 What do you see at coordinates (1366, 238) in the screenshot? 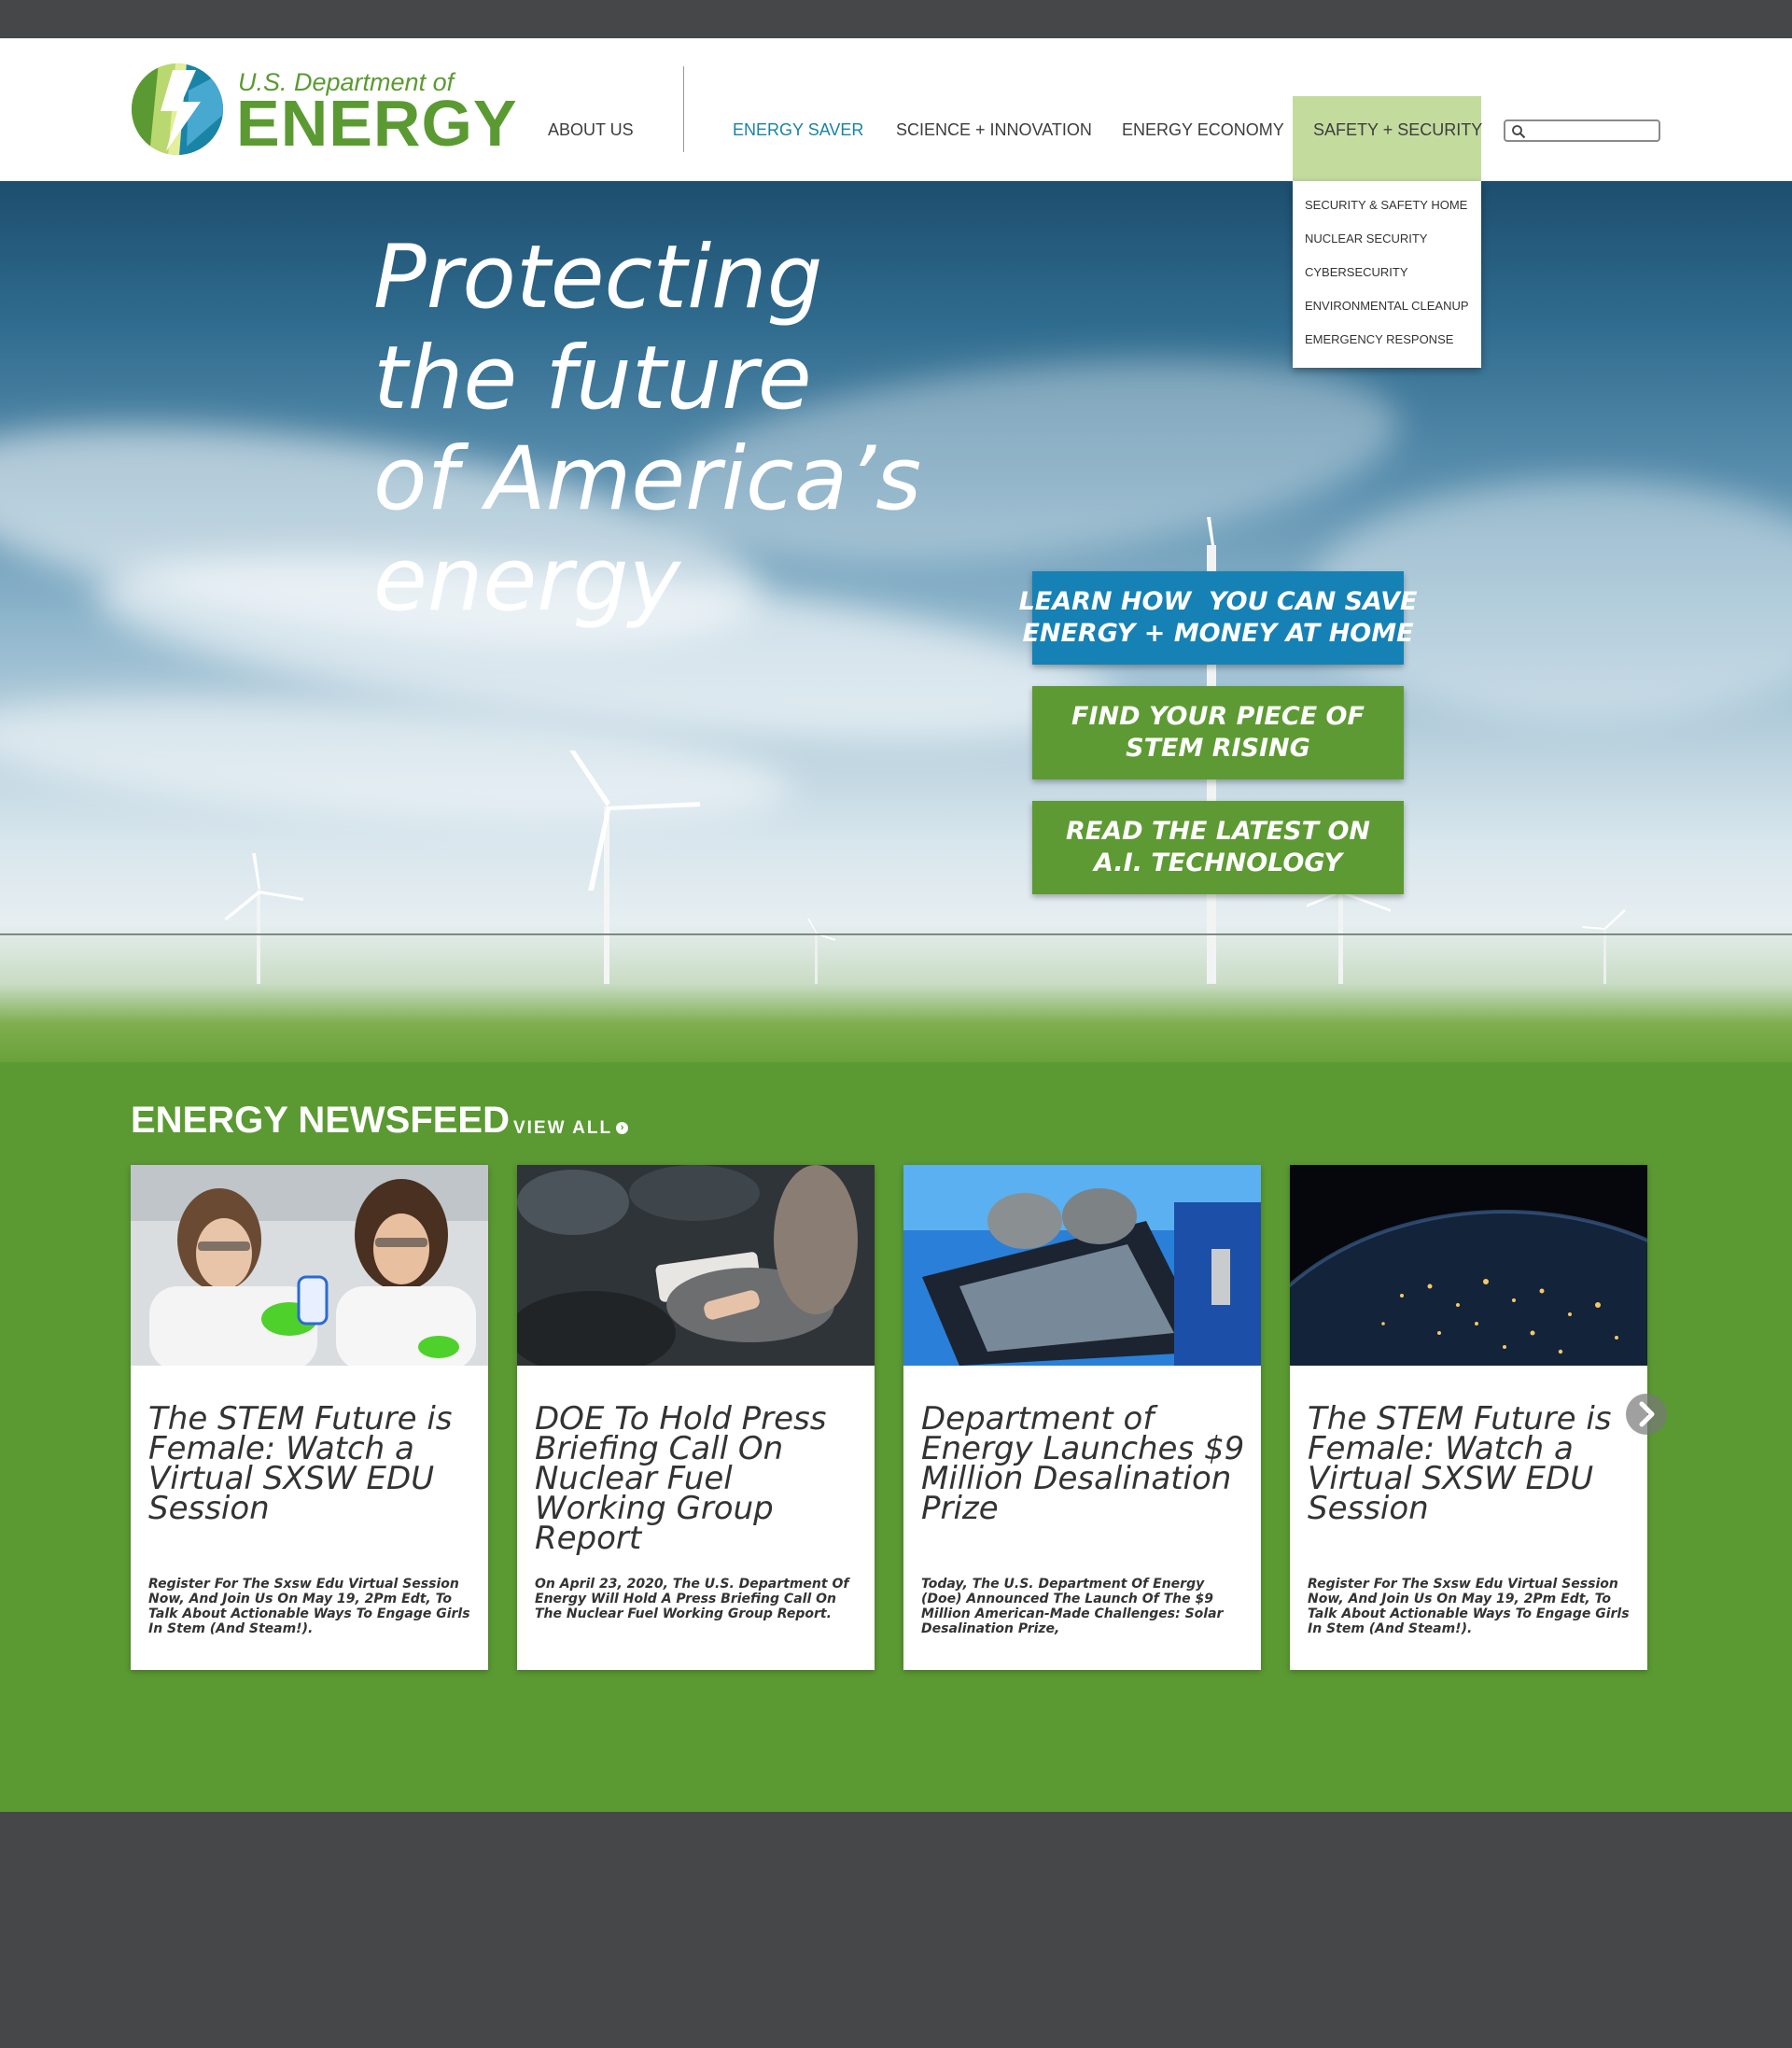
I see `dropdown-item-nuclear-security: NUCLEAR SECURITY` at bounding box center [1366, 238].